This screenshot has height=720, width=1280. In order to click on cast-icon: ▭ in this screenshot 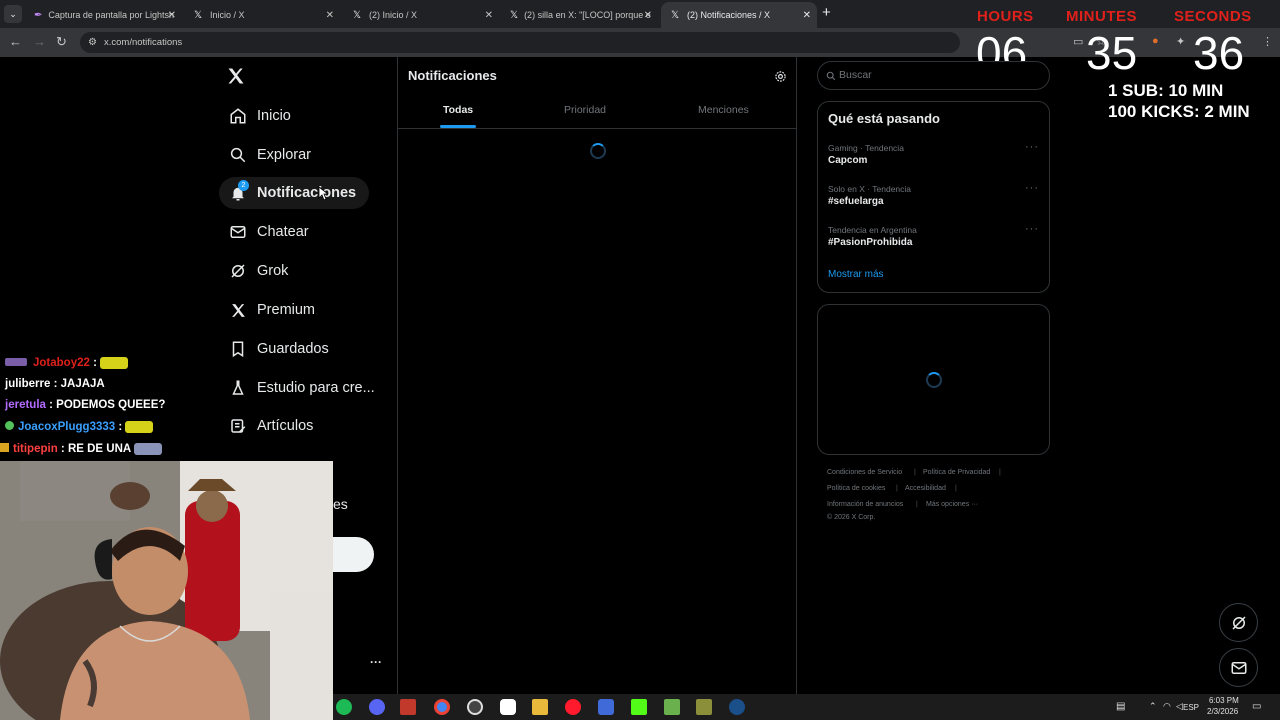, I will do `click(1078, 41)`.